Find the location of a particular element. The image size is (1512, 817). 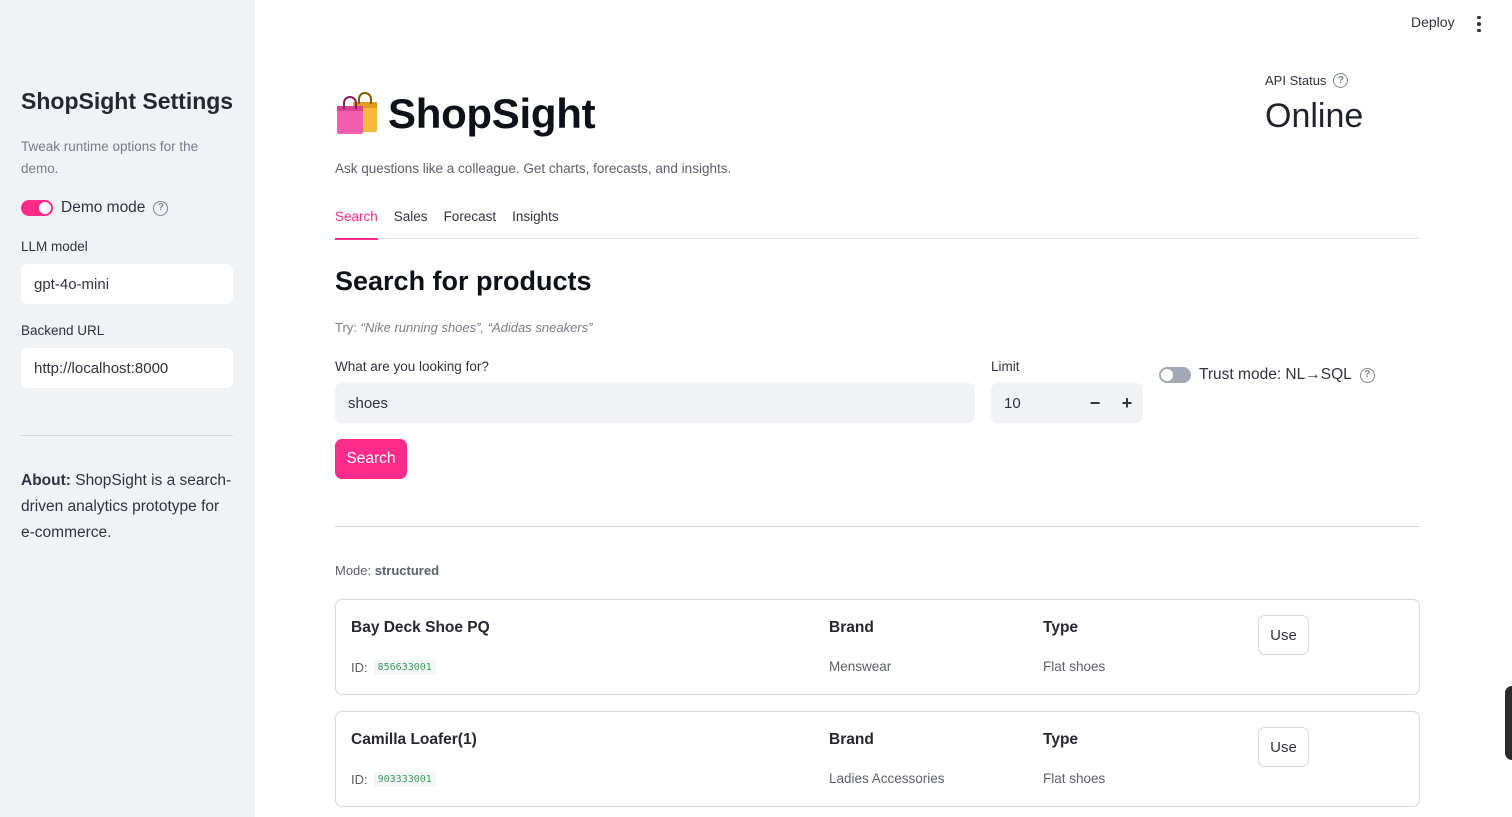

tab-search: Search is located at coordinates (356, 224).